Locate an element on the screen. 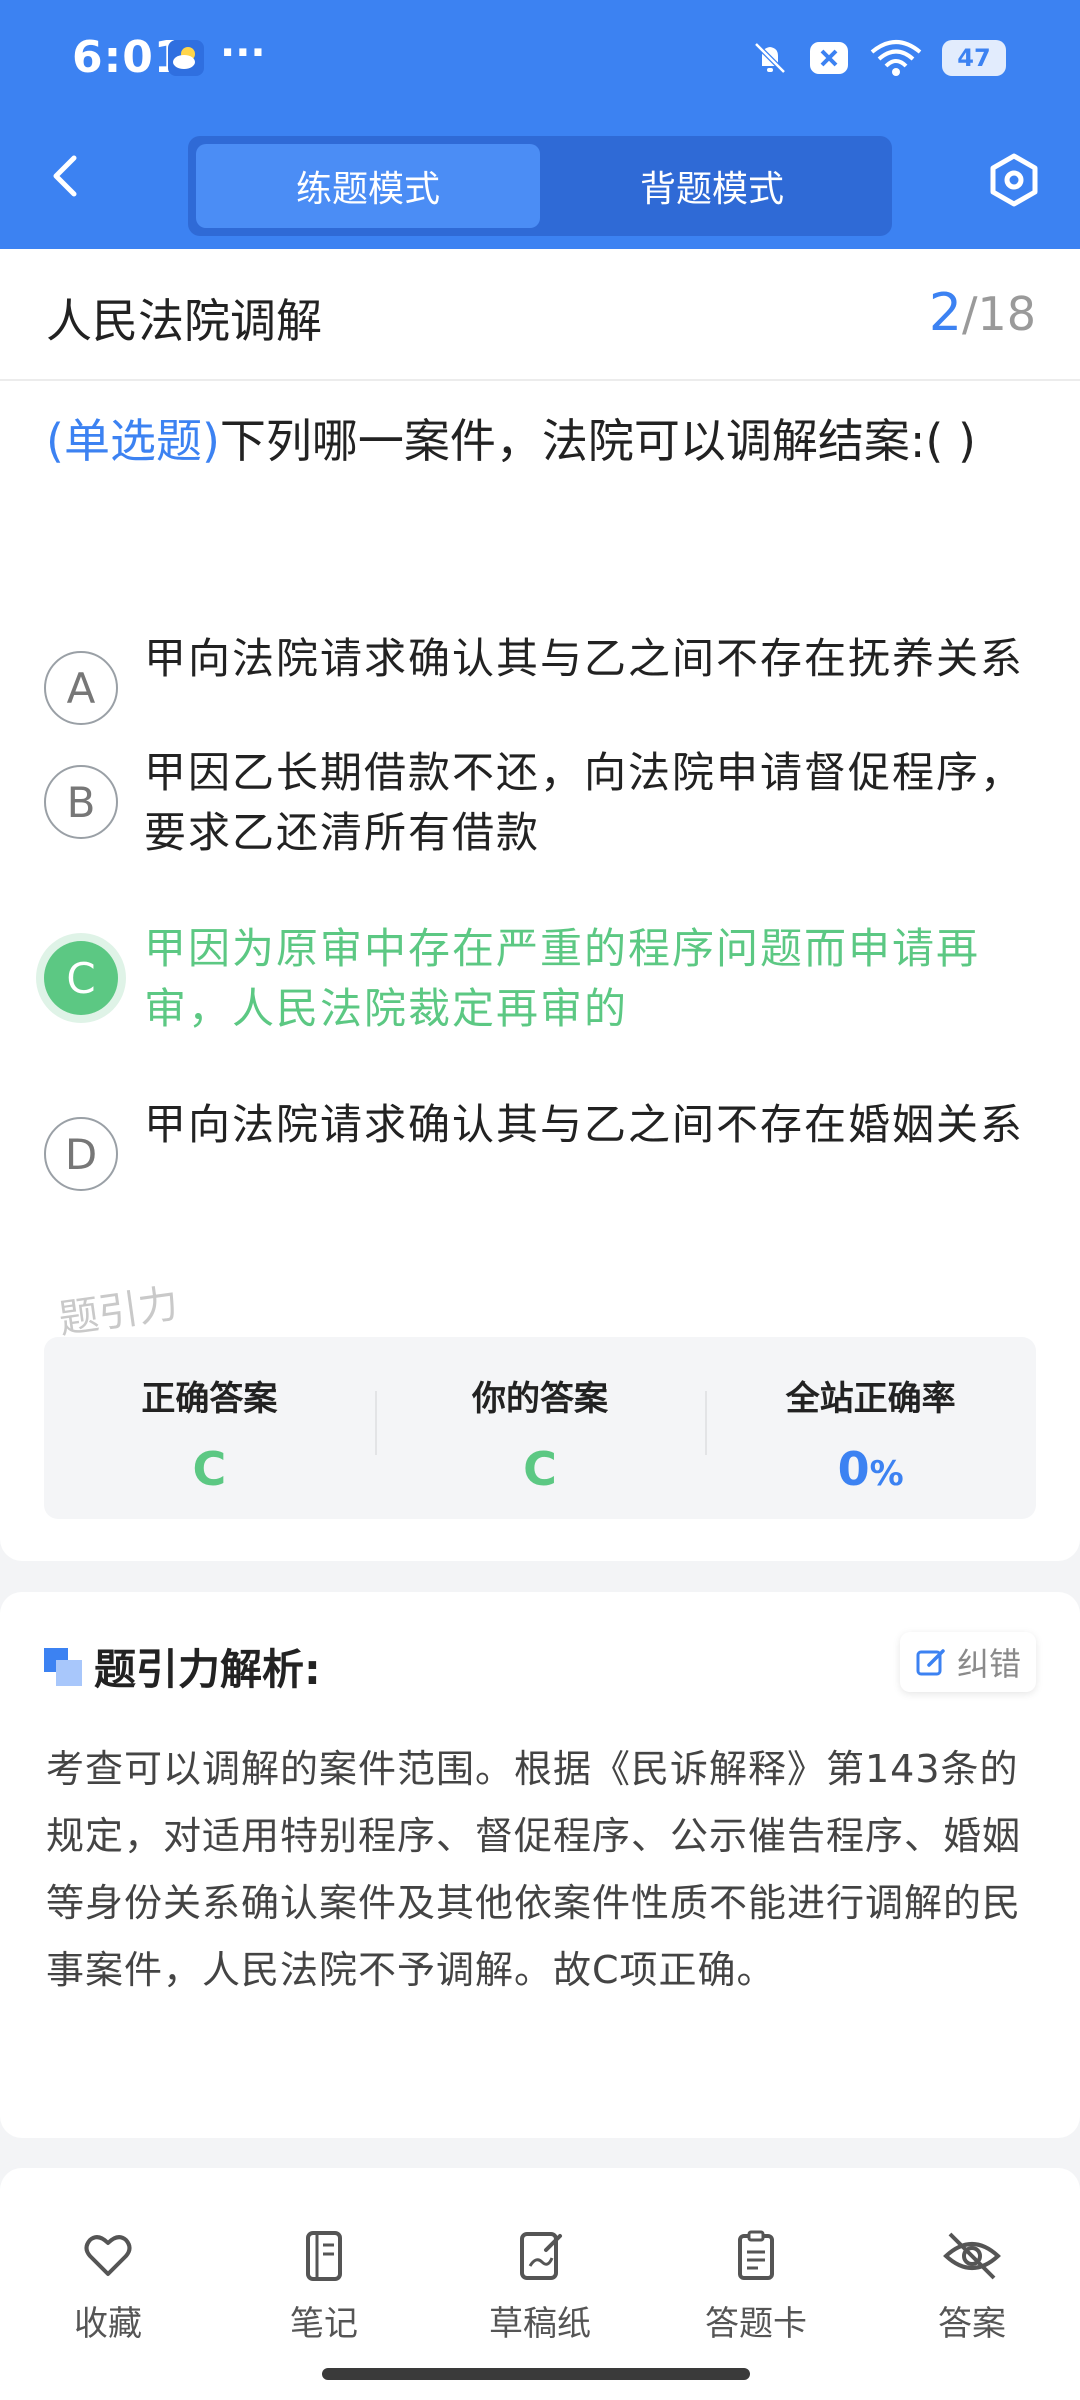 Image resolution: width=1080 pixels, height=2400 pixels. nav-row: 练题模式 背题模式 is located at coordinates (540, 183).